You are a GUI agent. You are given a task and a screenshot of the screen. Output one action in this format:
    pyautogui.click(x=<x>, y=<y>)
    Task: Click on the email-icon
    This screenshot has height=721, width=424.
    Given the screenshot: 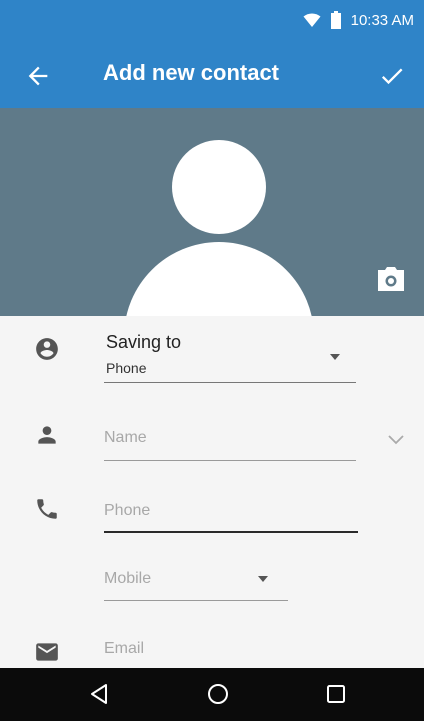 What is the action you would take?
    pyautogui.click(x=47, y=652)
    